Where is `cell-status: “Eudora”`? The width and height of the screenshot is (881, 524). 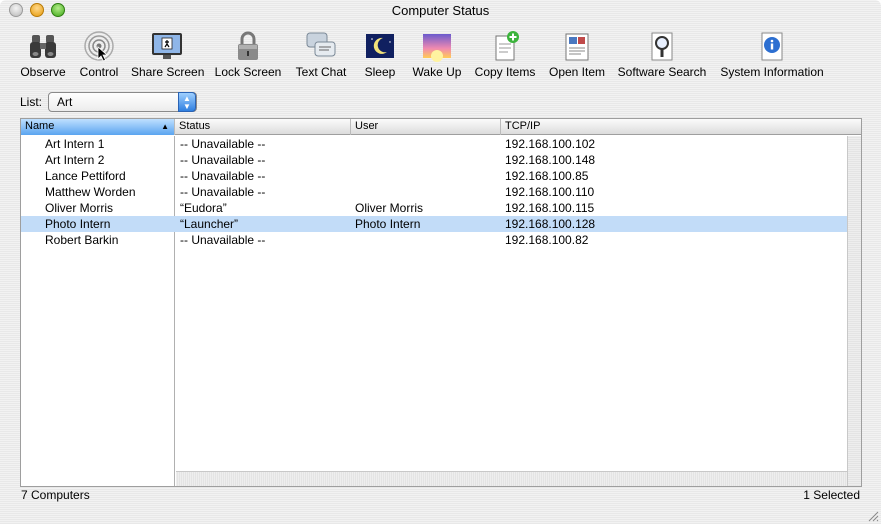 cell-status: “Eudora” is located at coordinates (203, 208).